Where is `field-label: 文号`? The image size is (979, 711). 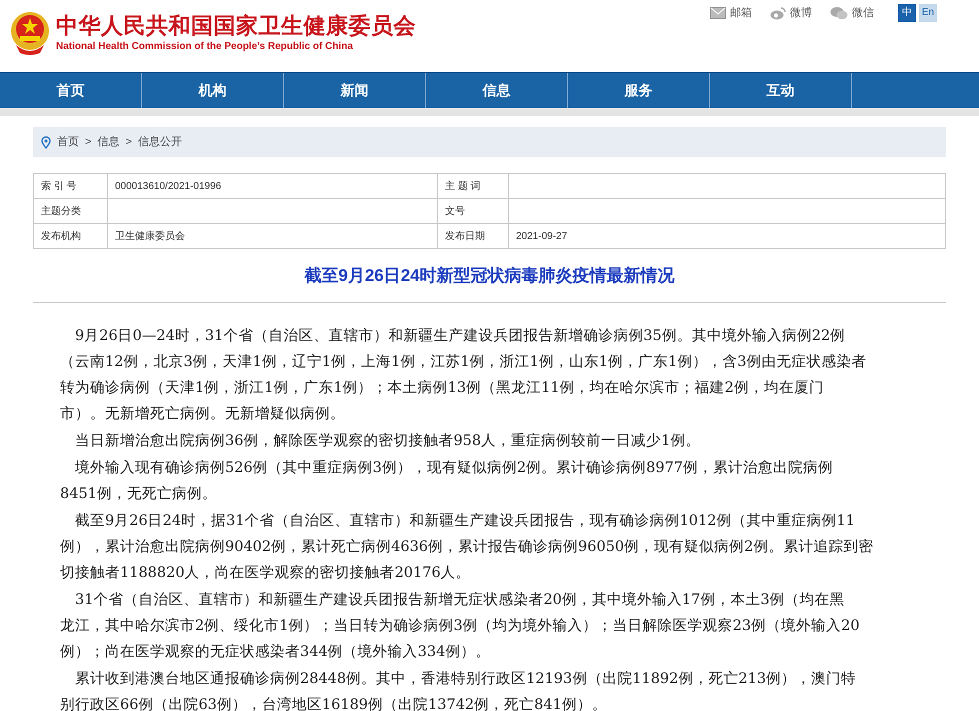 field-label: 文号 is located at coordinates (473, 211).